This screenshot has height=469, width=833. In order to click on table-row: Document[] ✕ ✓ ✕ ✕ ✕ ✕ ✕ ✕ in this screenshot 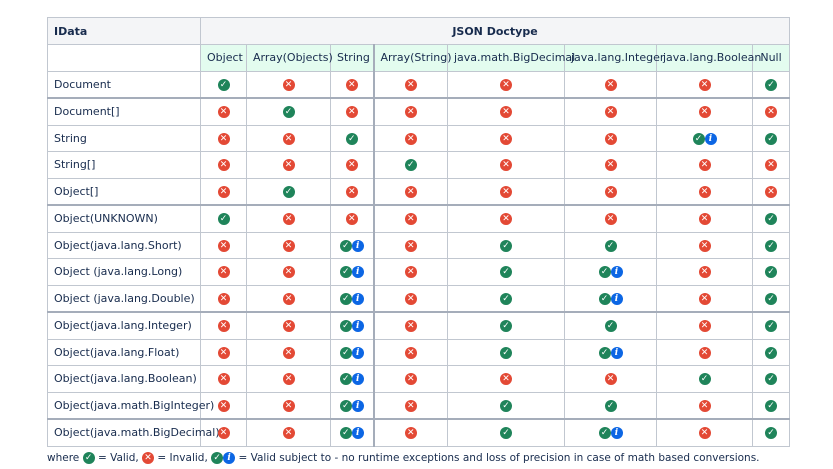, I will do `click(418, 111)`.